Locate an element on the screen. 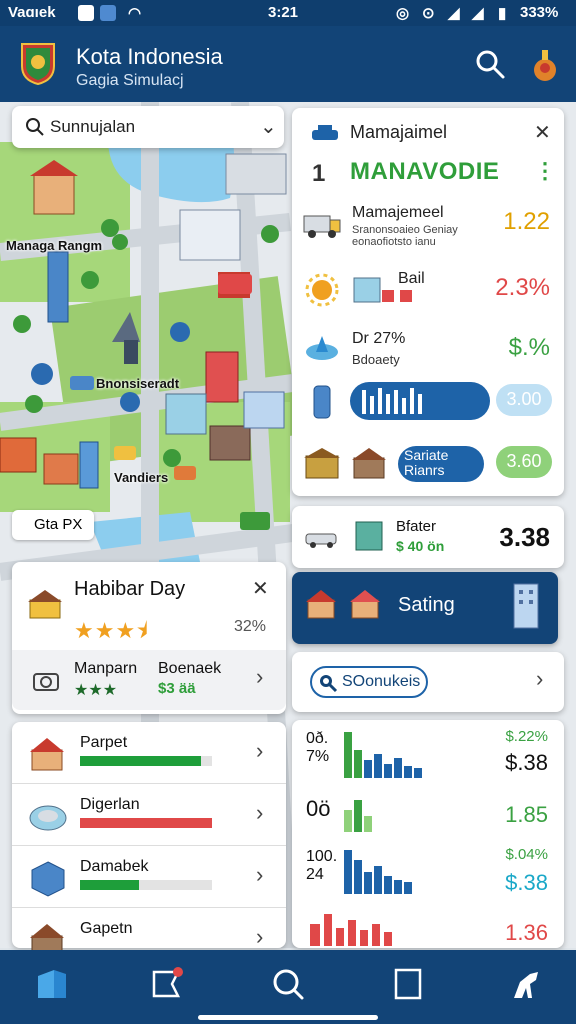 This screenshot has height=1024, width=576. search-pill-label: SOonukeis is located at coordinates (381, 681).